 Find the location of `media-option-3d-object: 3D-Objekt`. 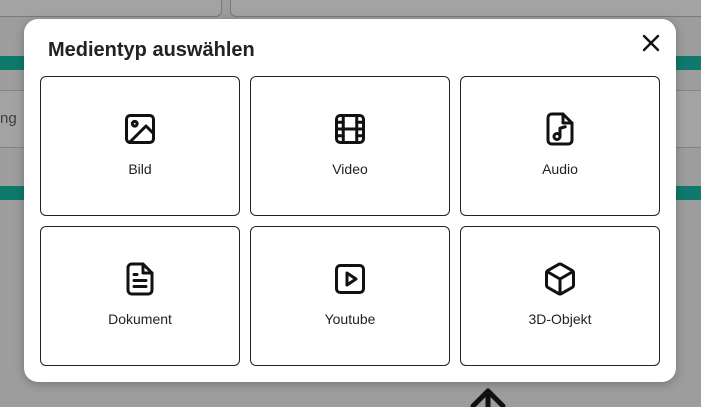

media-option-3d-object: 3D-Objekt is located at coordinates (560, 296).